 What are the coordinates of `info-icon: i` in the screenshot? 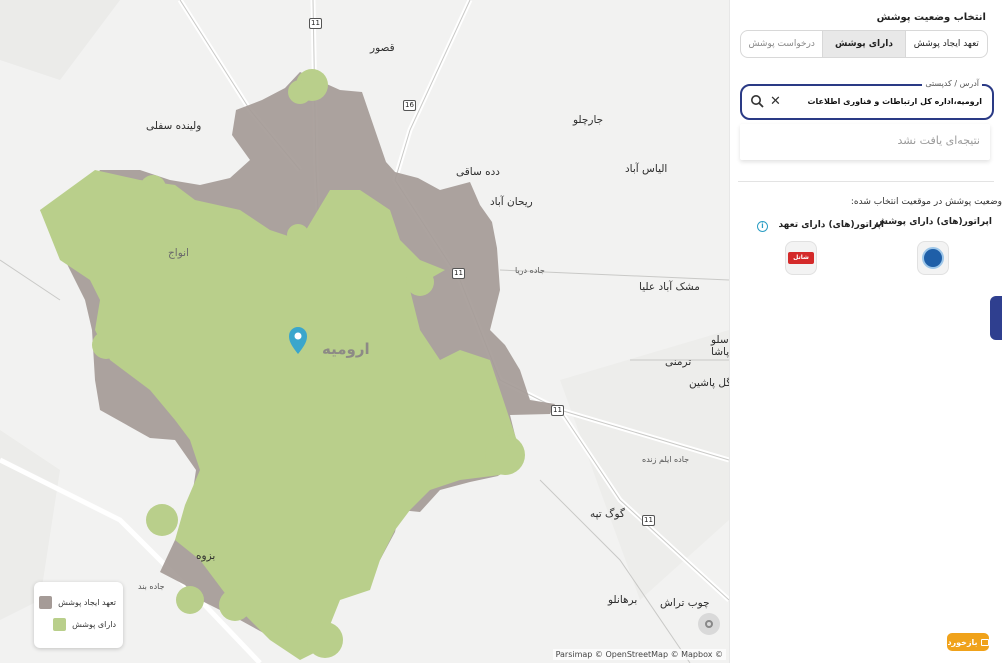 It's located at (762, 226).